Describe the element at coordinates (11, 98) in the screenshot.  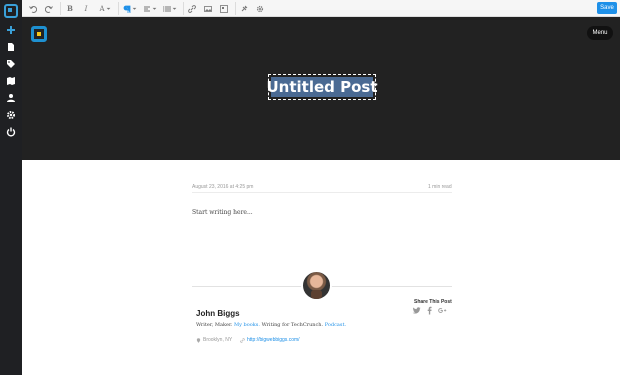
I see `user-icon` at that location.